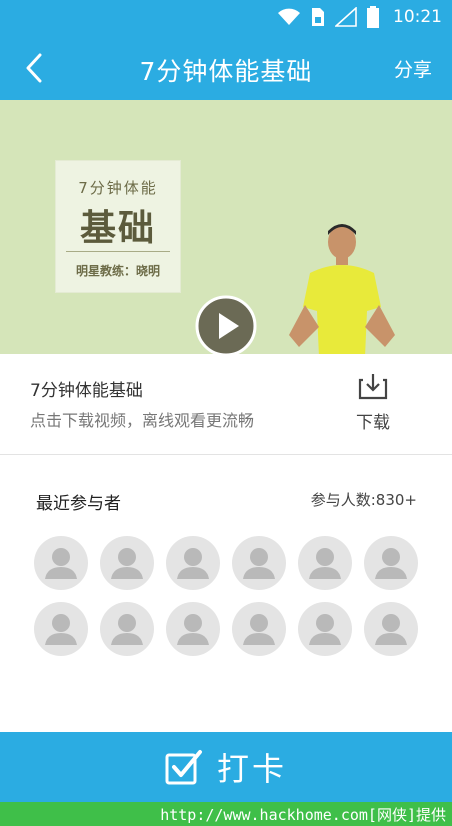 The width and height of the screenshot is (452, 826). Describe the element at coordinates (289, 16) in the screenshot. I see `wifi-icon` at that location.